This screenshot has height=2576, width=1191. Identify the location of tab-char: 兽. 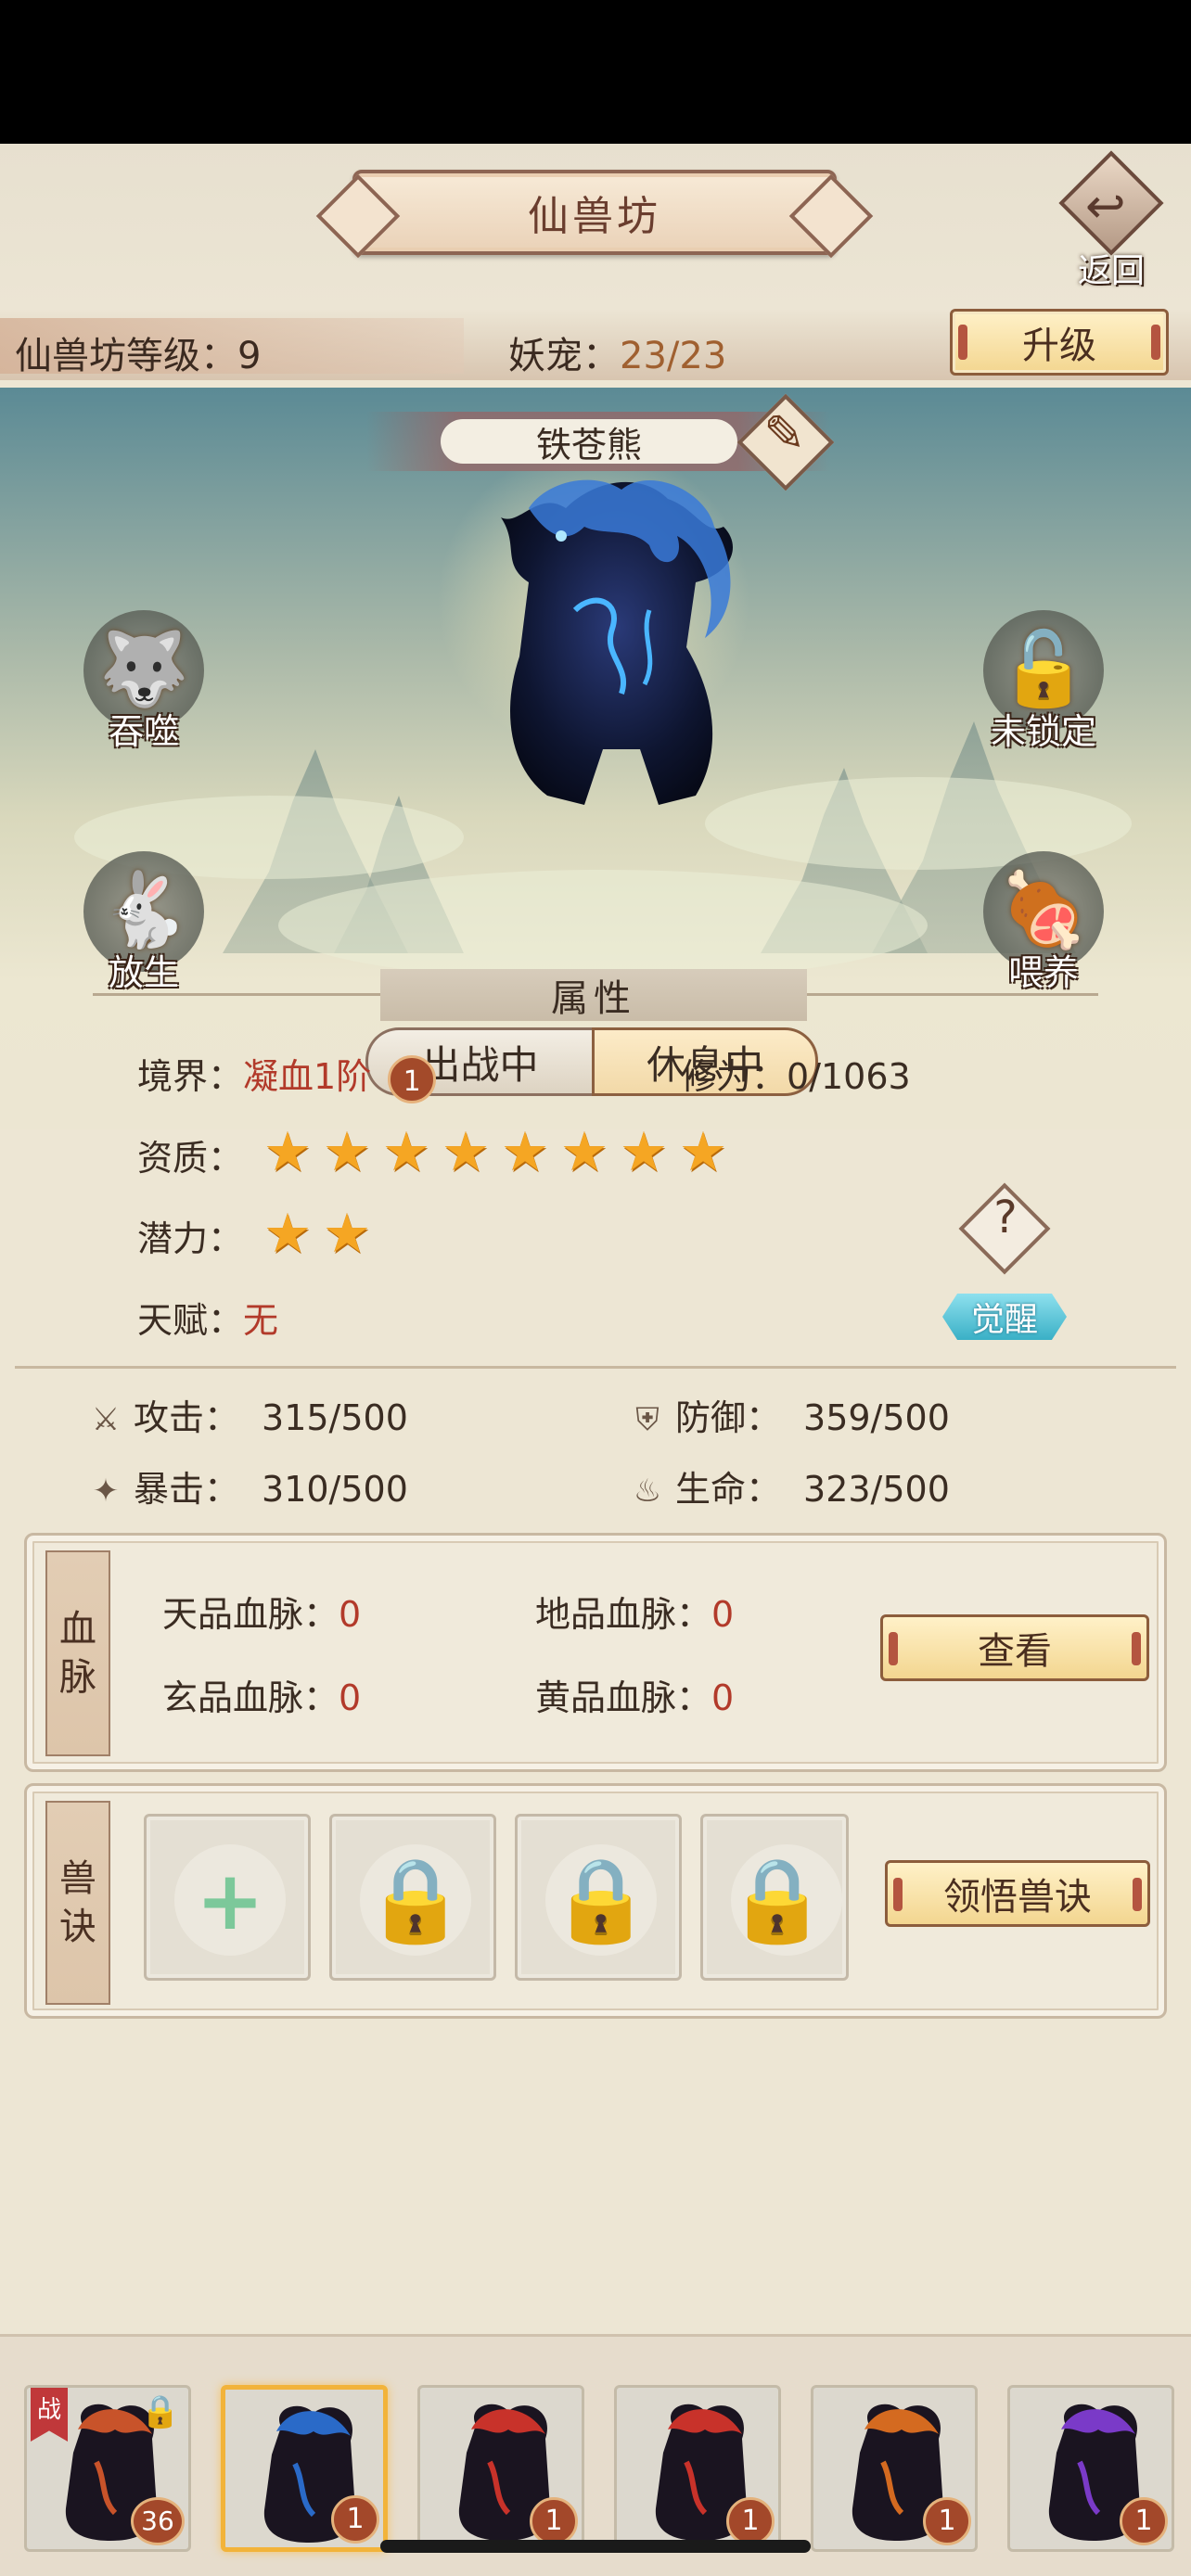
(77, 1879).